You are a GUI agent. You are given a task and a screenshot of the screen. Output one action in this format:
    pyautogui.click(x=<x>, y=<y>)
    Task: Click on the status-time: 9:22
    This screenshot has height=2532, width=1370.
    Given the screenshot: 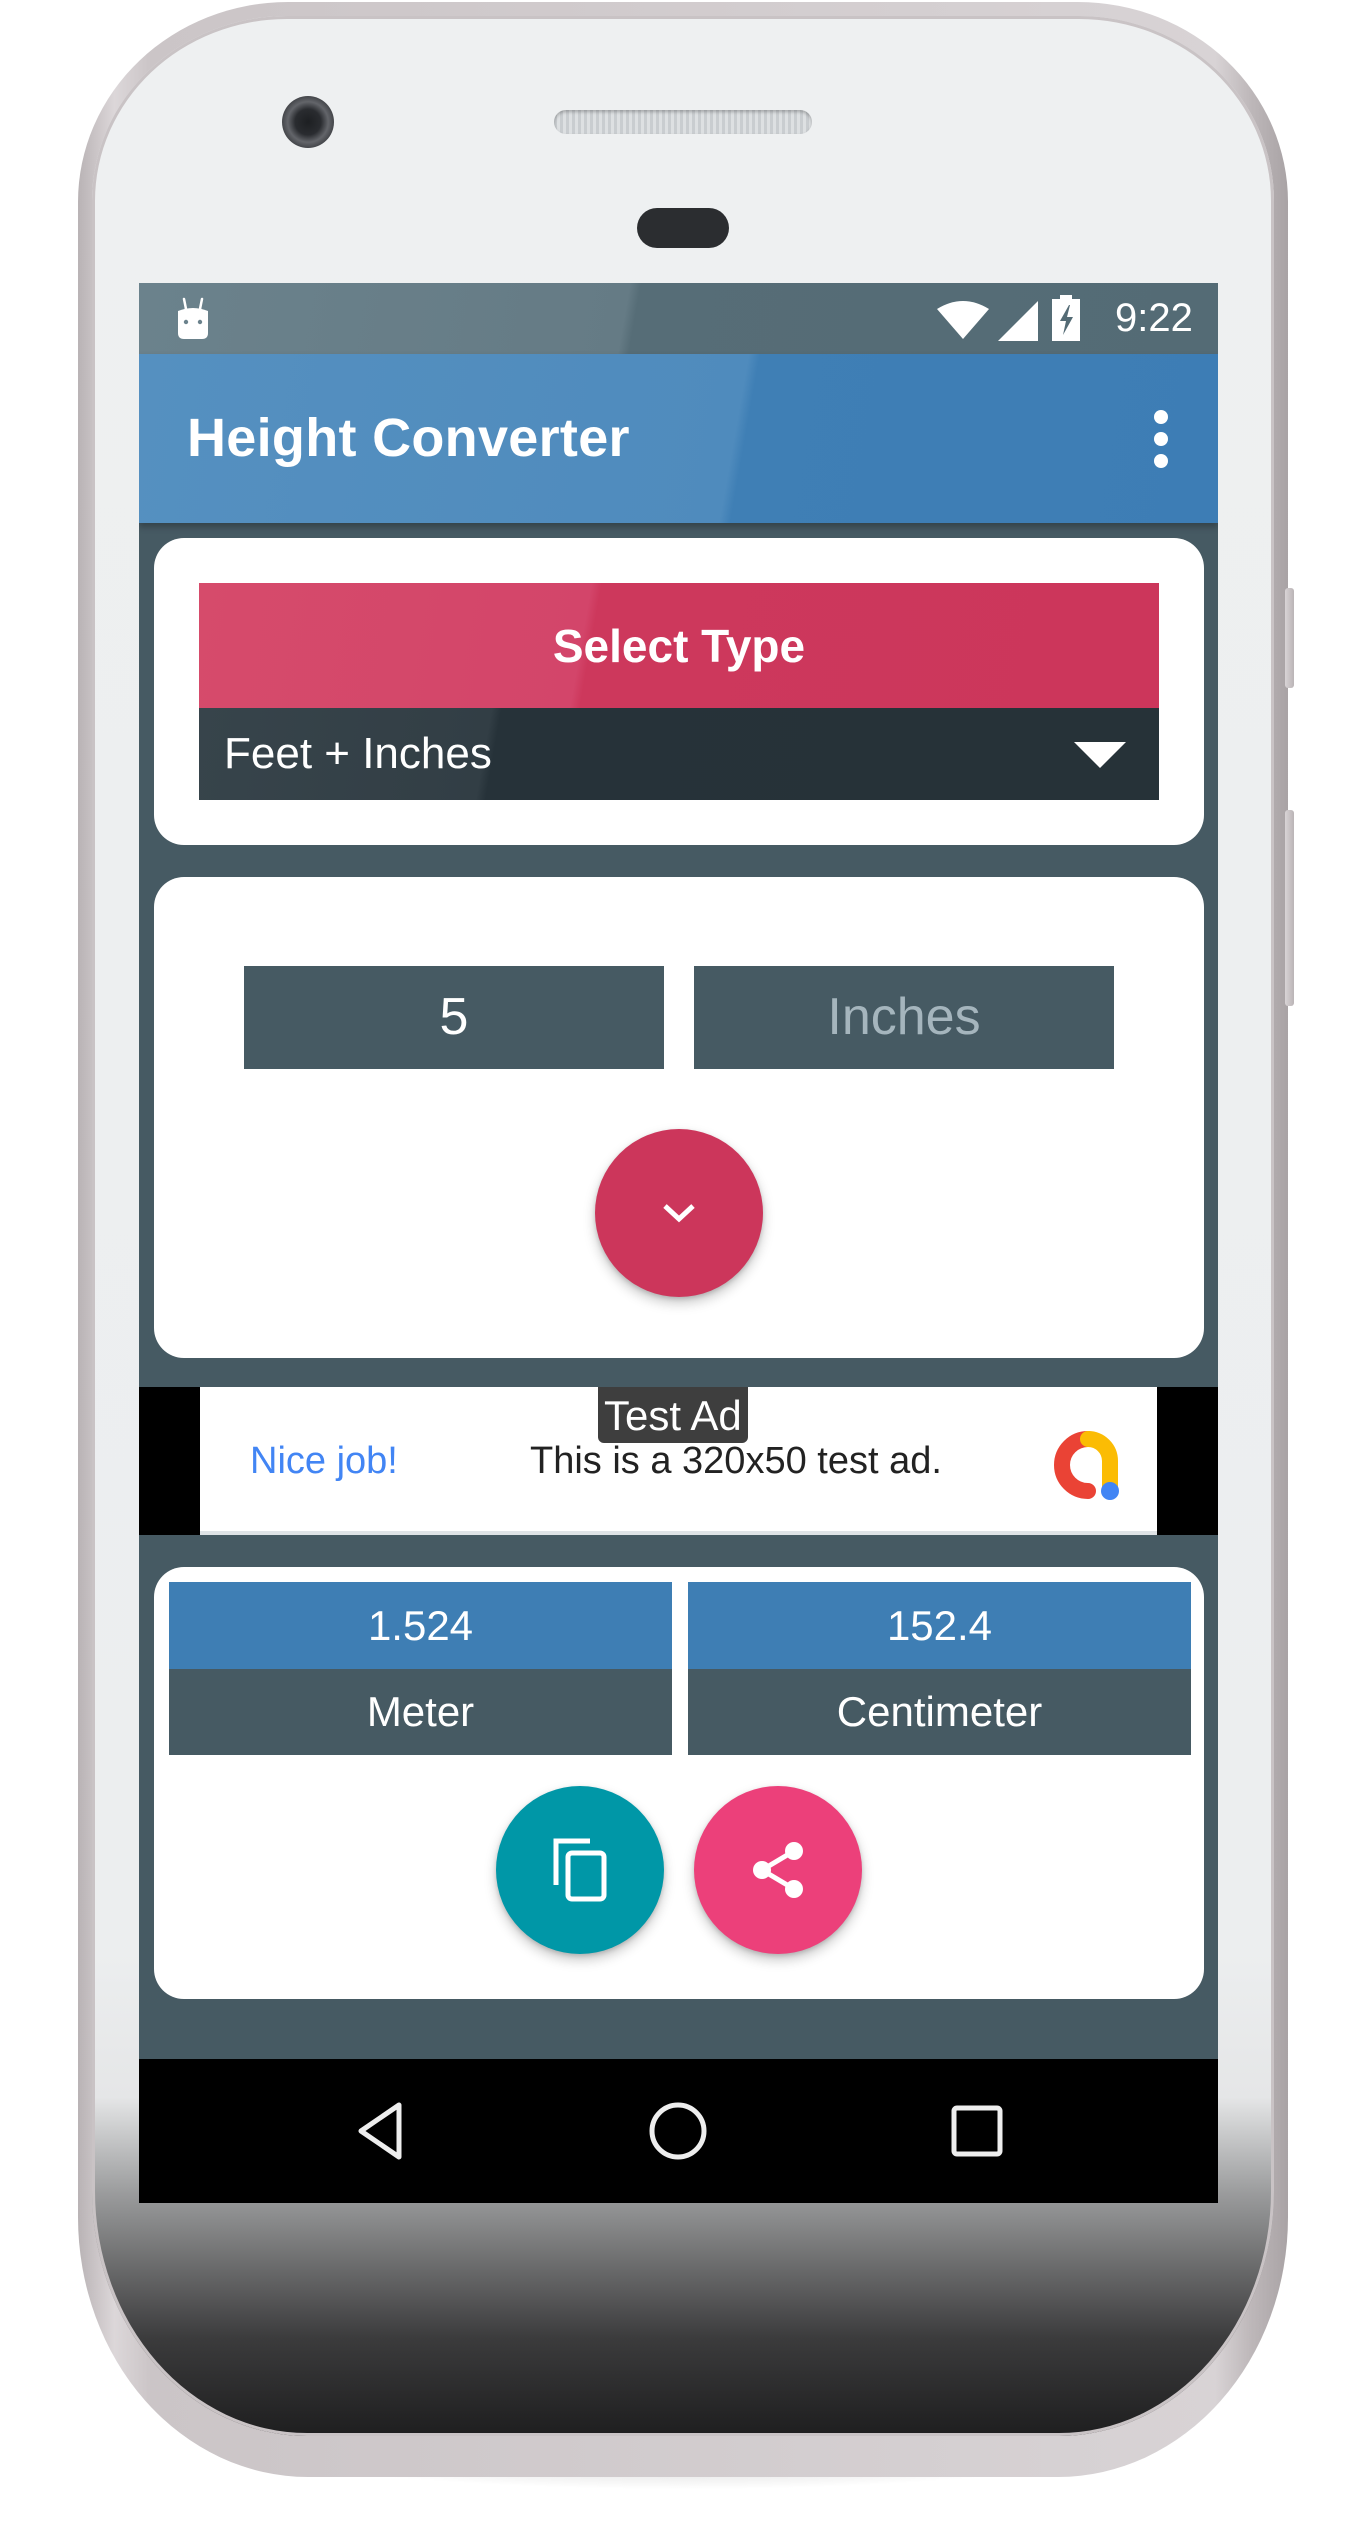 What is the action you would take?
    pyautogui.click(x=1154, y=318)
    